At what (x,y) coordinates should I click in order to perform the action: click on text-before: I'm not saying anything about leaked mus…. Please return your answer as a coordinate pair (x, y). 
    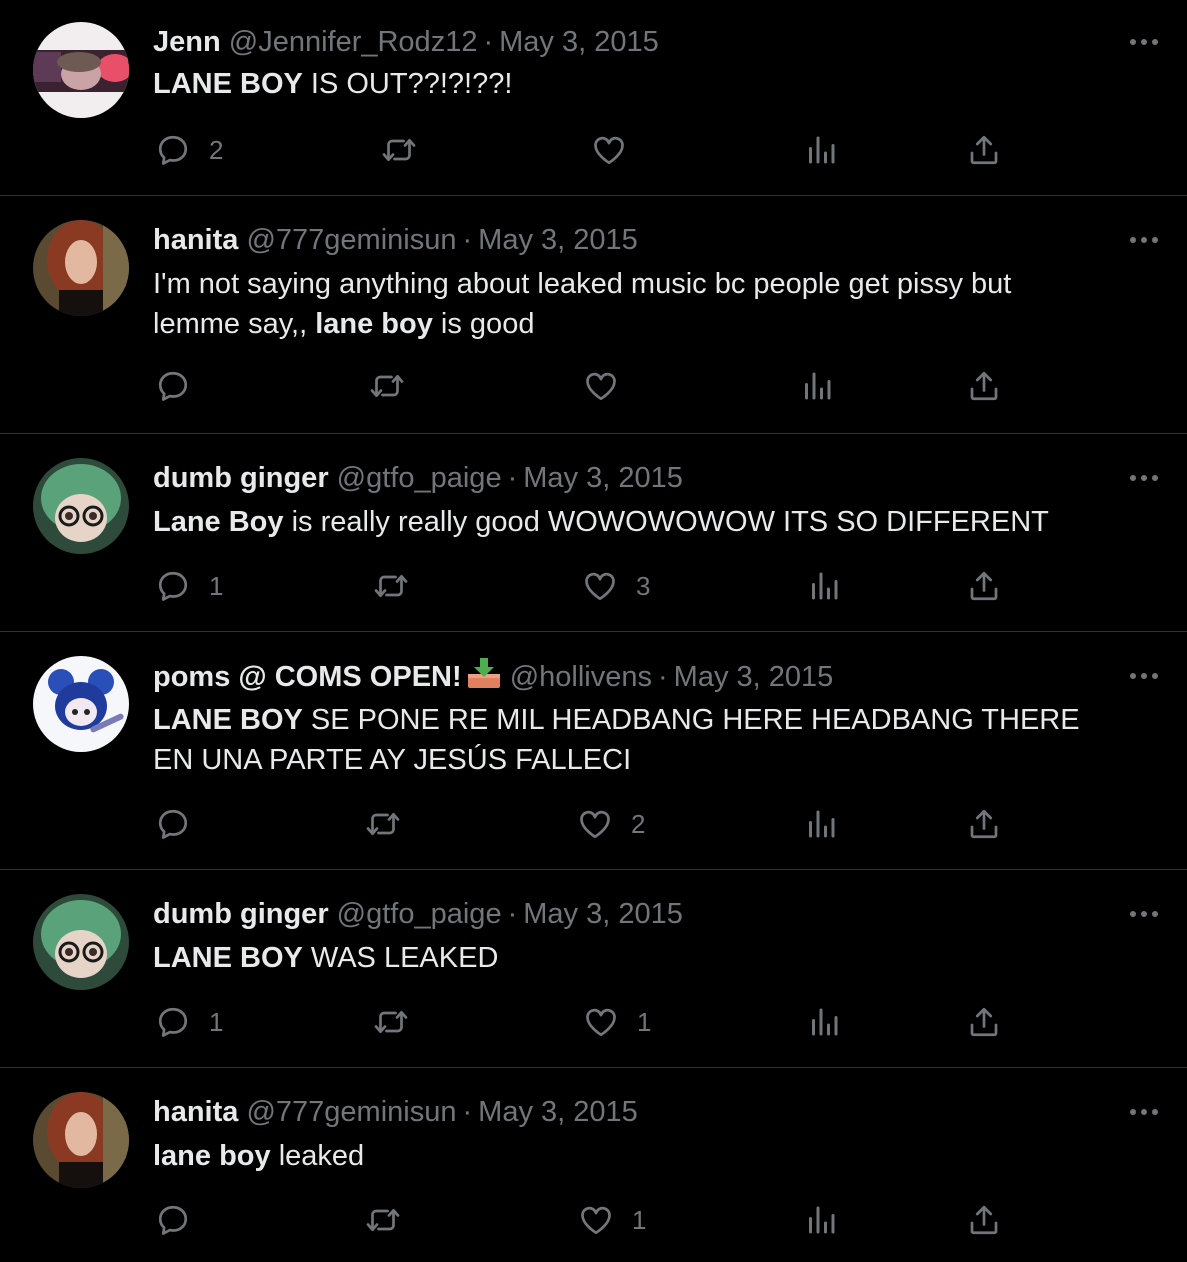
    Looking at the image, I should click on (582, 304).